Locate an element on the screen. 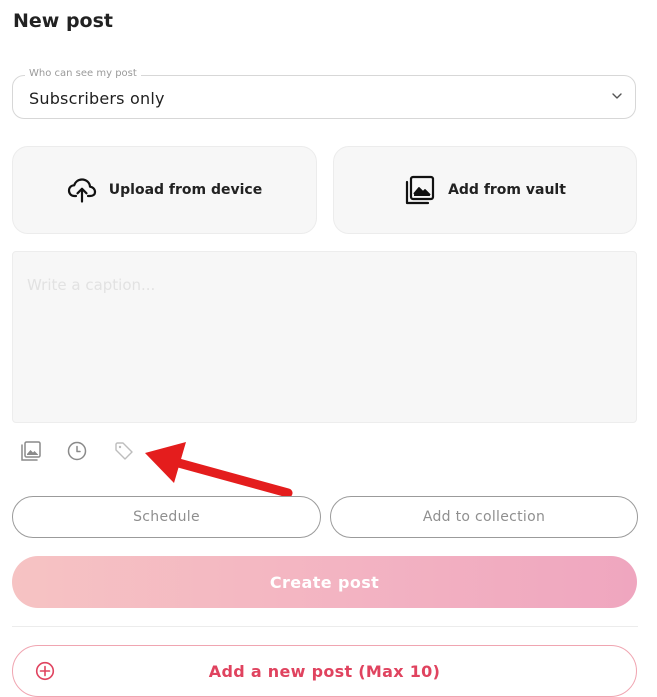 The height and width of the screenshot is (697, 657). audience-select-value: Subscribers only is located at coordinates (97, 98).